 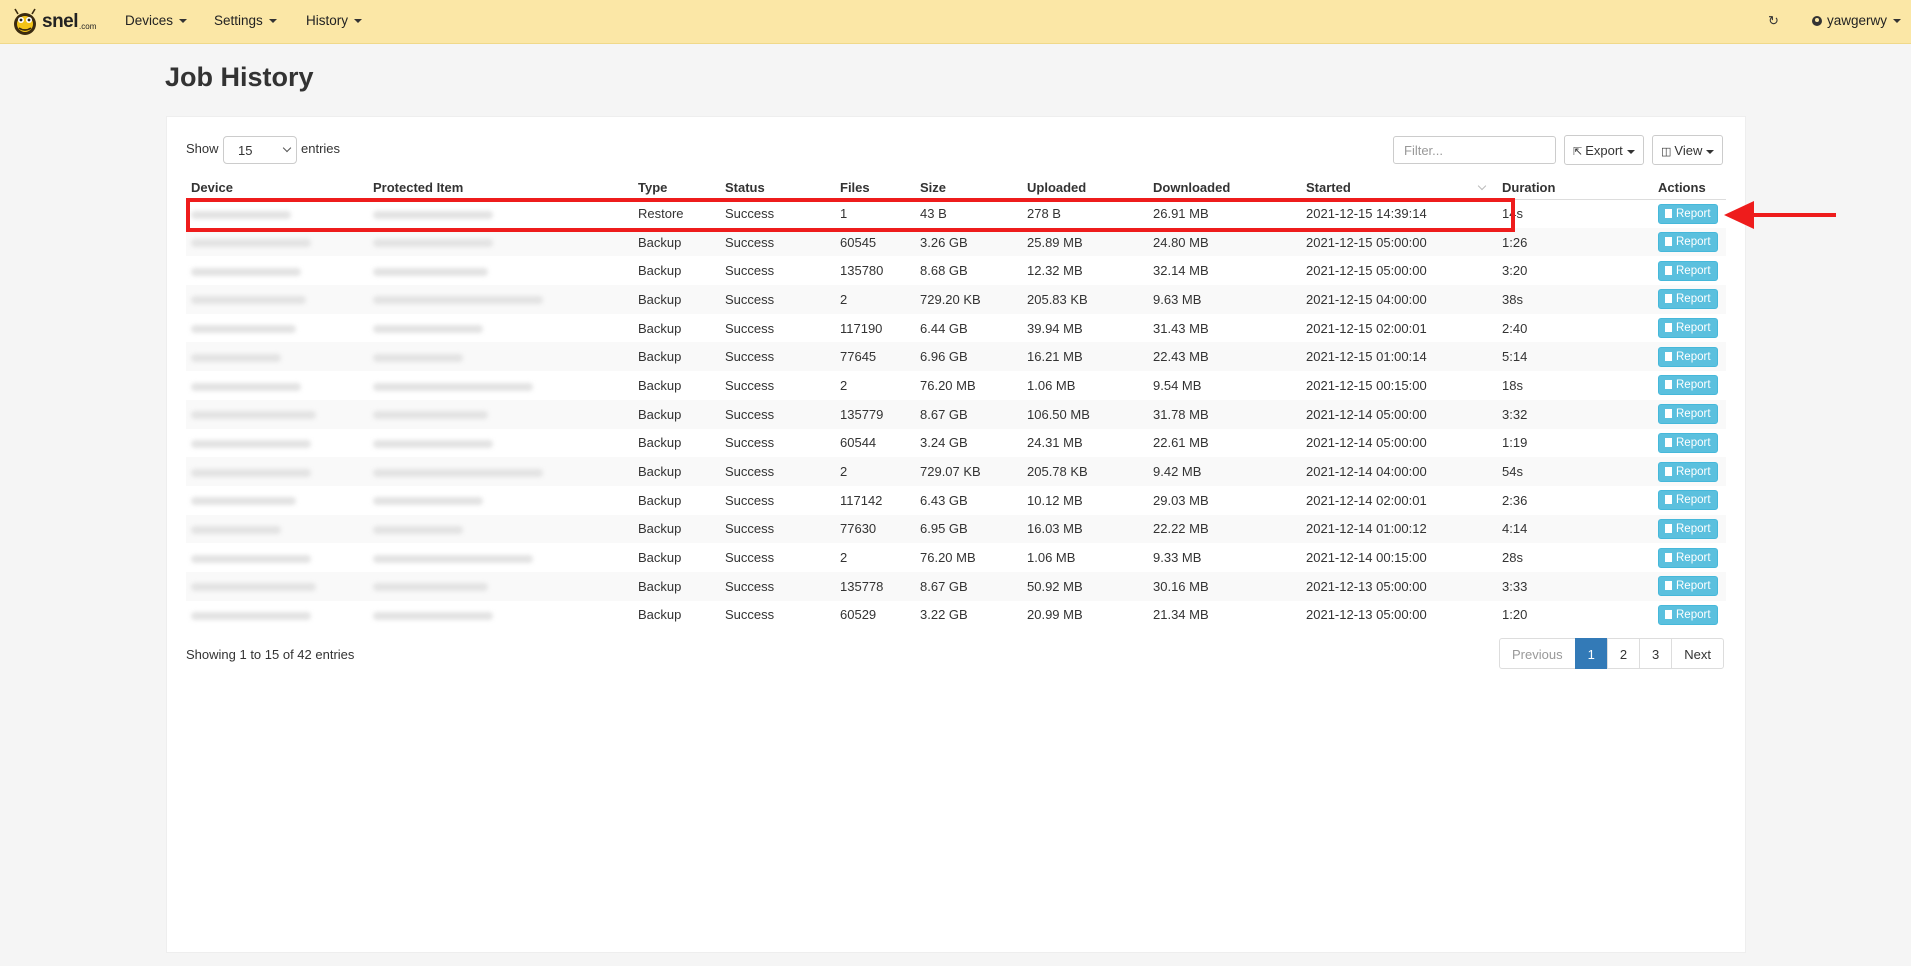 What do you see at coordinates (277, 188) in the screenshot?
I see `col-device: Device` at bounding box center [277, 188].